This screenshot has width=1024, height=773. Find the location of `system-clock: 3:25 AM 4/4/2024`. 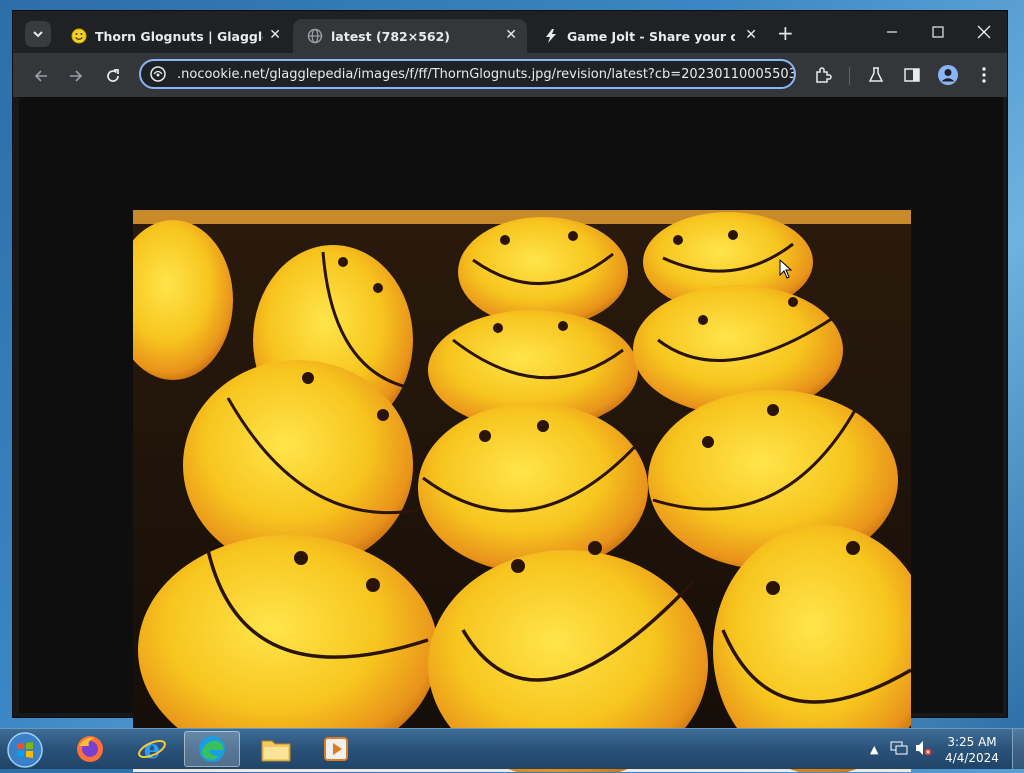

system-clock: 3:25 AM 4/4/2024 is located at coordinates (972, 750).